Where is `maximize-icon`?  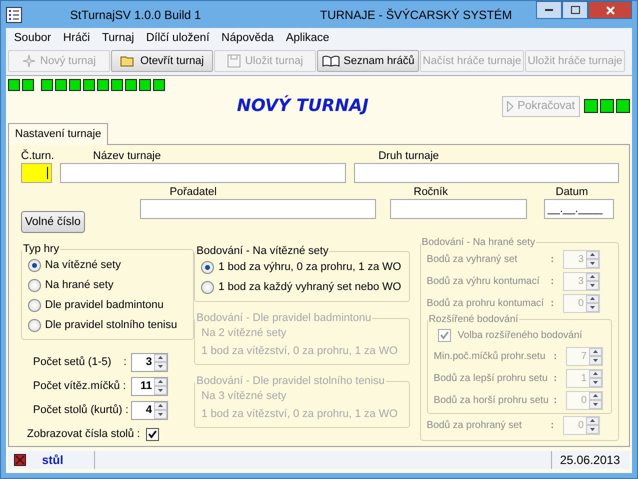
maximize-icon is located at coordinates (575, 10).